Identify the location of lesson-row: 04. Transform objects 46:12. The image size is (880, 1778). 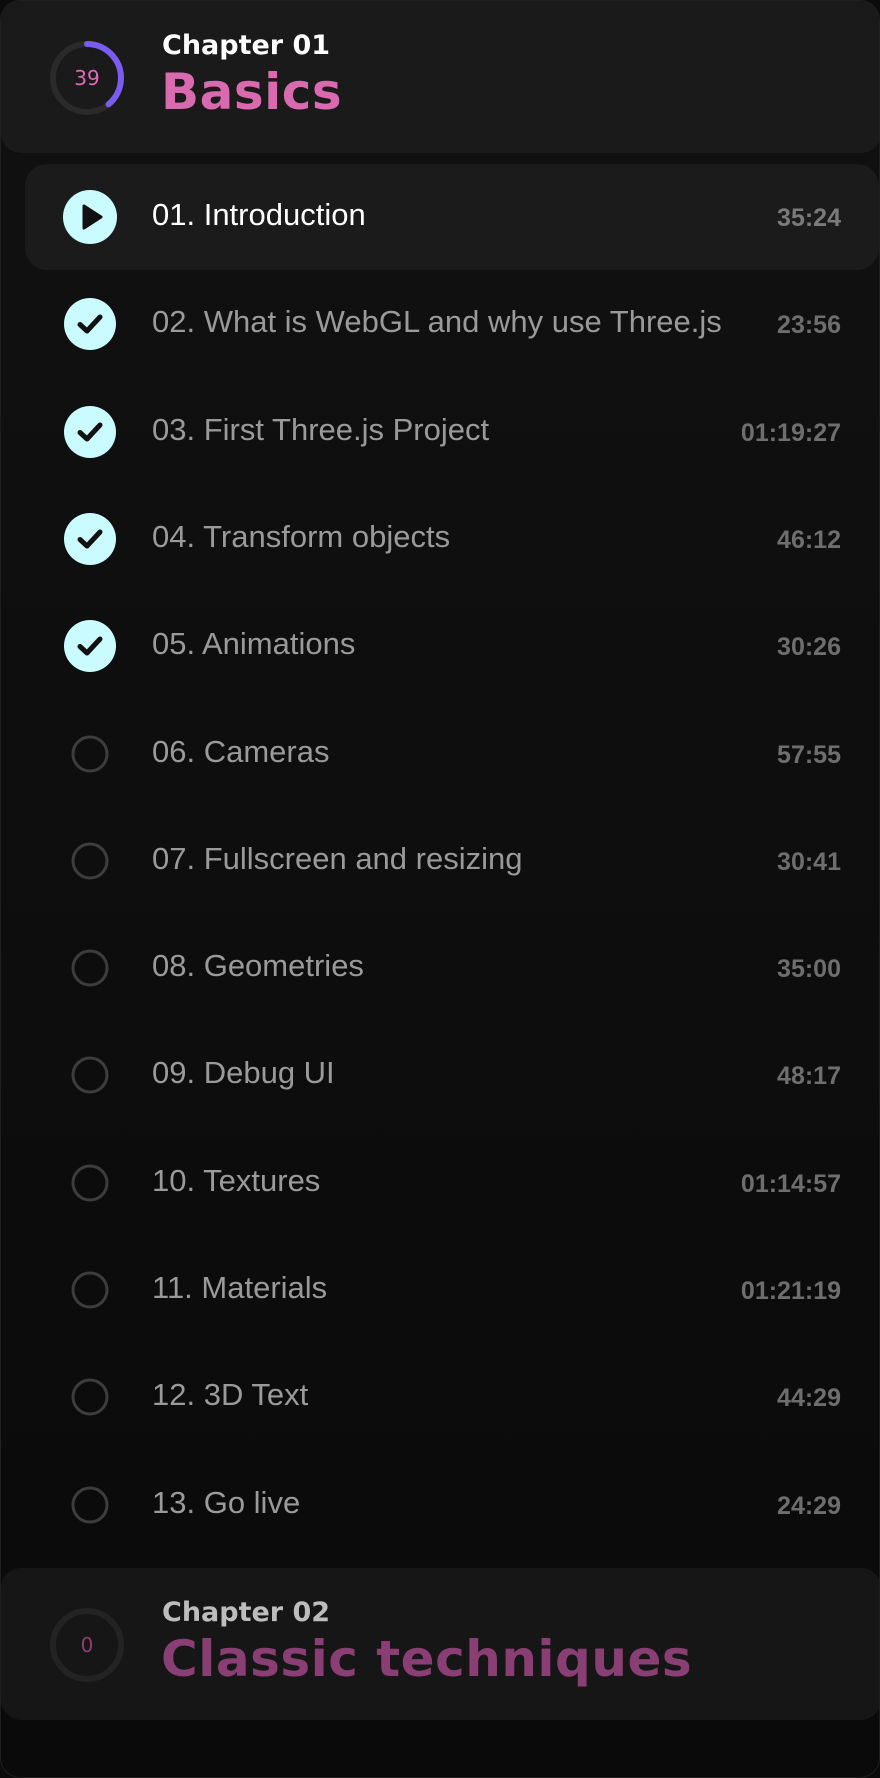
(452, 539).